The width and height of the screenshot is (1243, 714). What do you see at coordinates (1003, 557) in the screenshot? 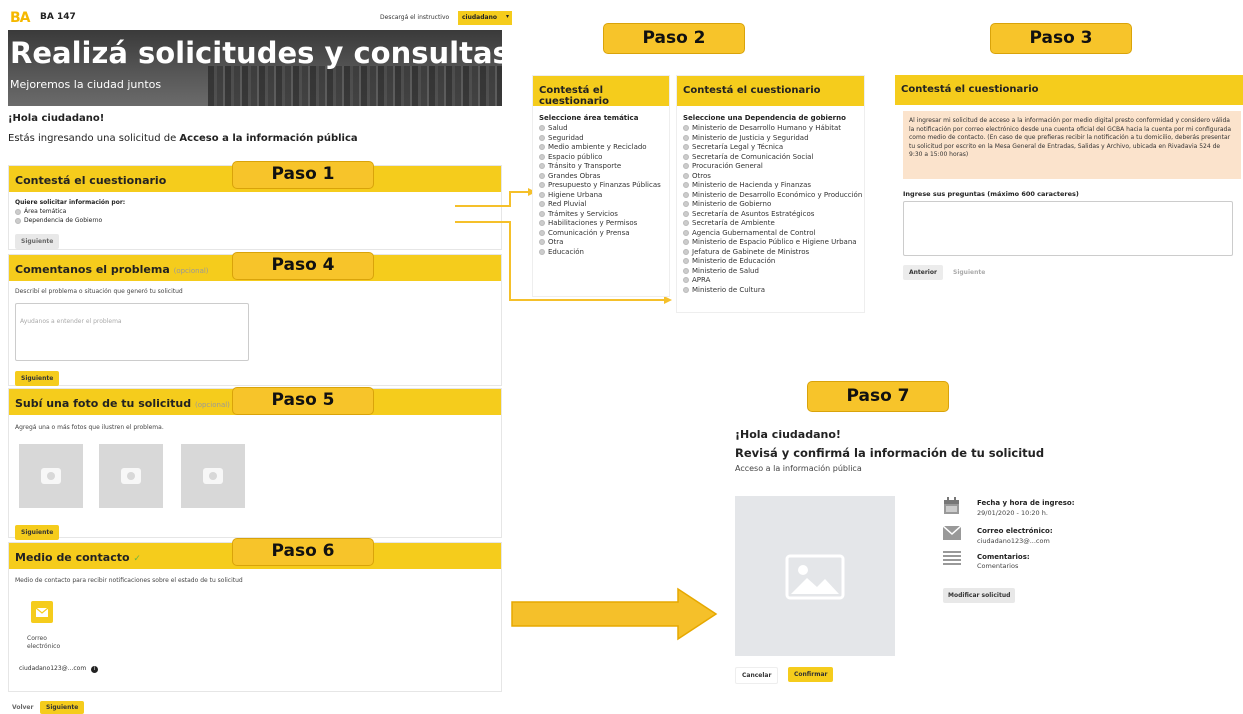
I see `comments-label: Comentarios:` at bounding box center [1003, 557].